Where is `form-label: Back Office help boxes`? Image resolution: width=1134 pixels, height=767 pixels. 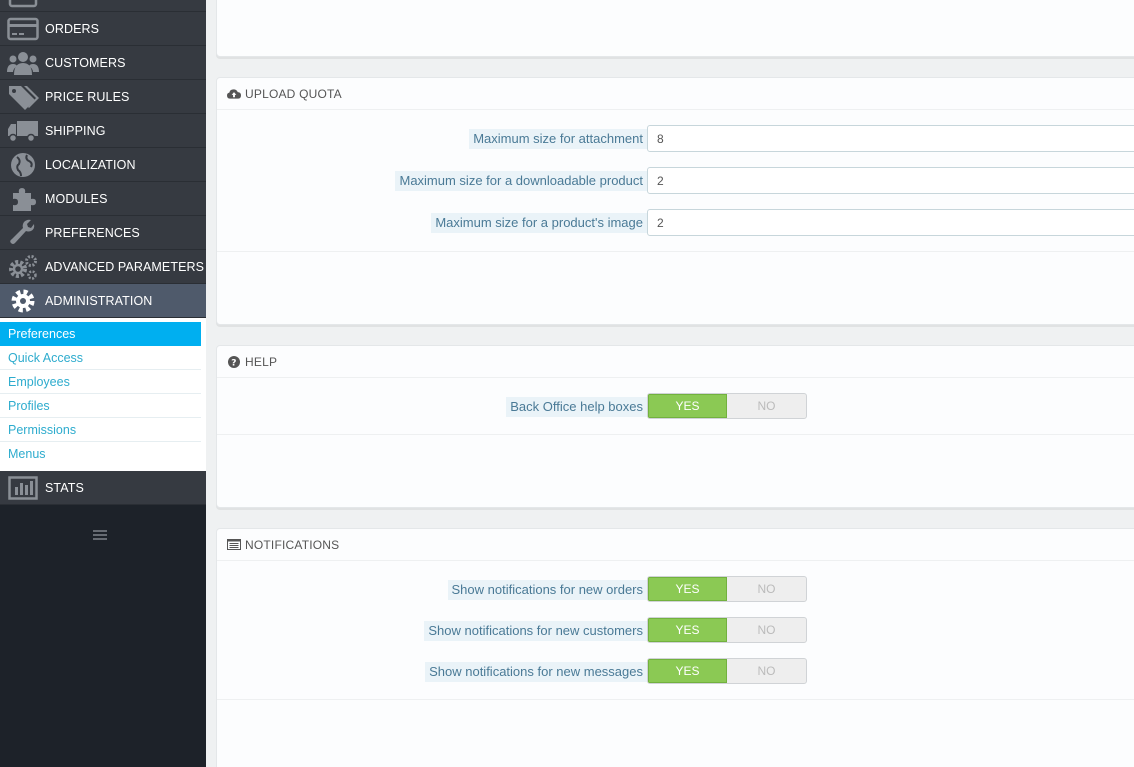 form-label: Back Office help boxes is located at coordinates (576, 407).